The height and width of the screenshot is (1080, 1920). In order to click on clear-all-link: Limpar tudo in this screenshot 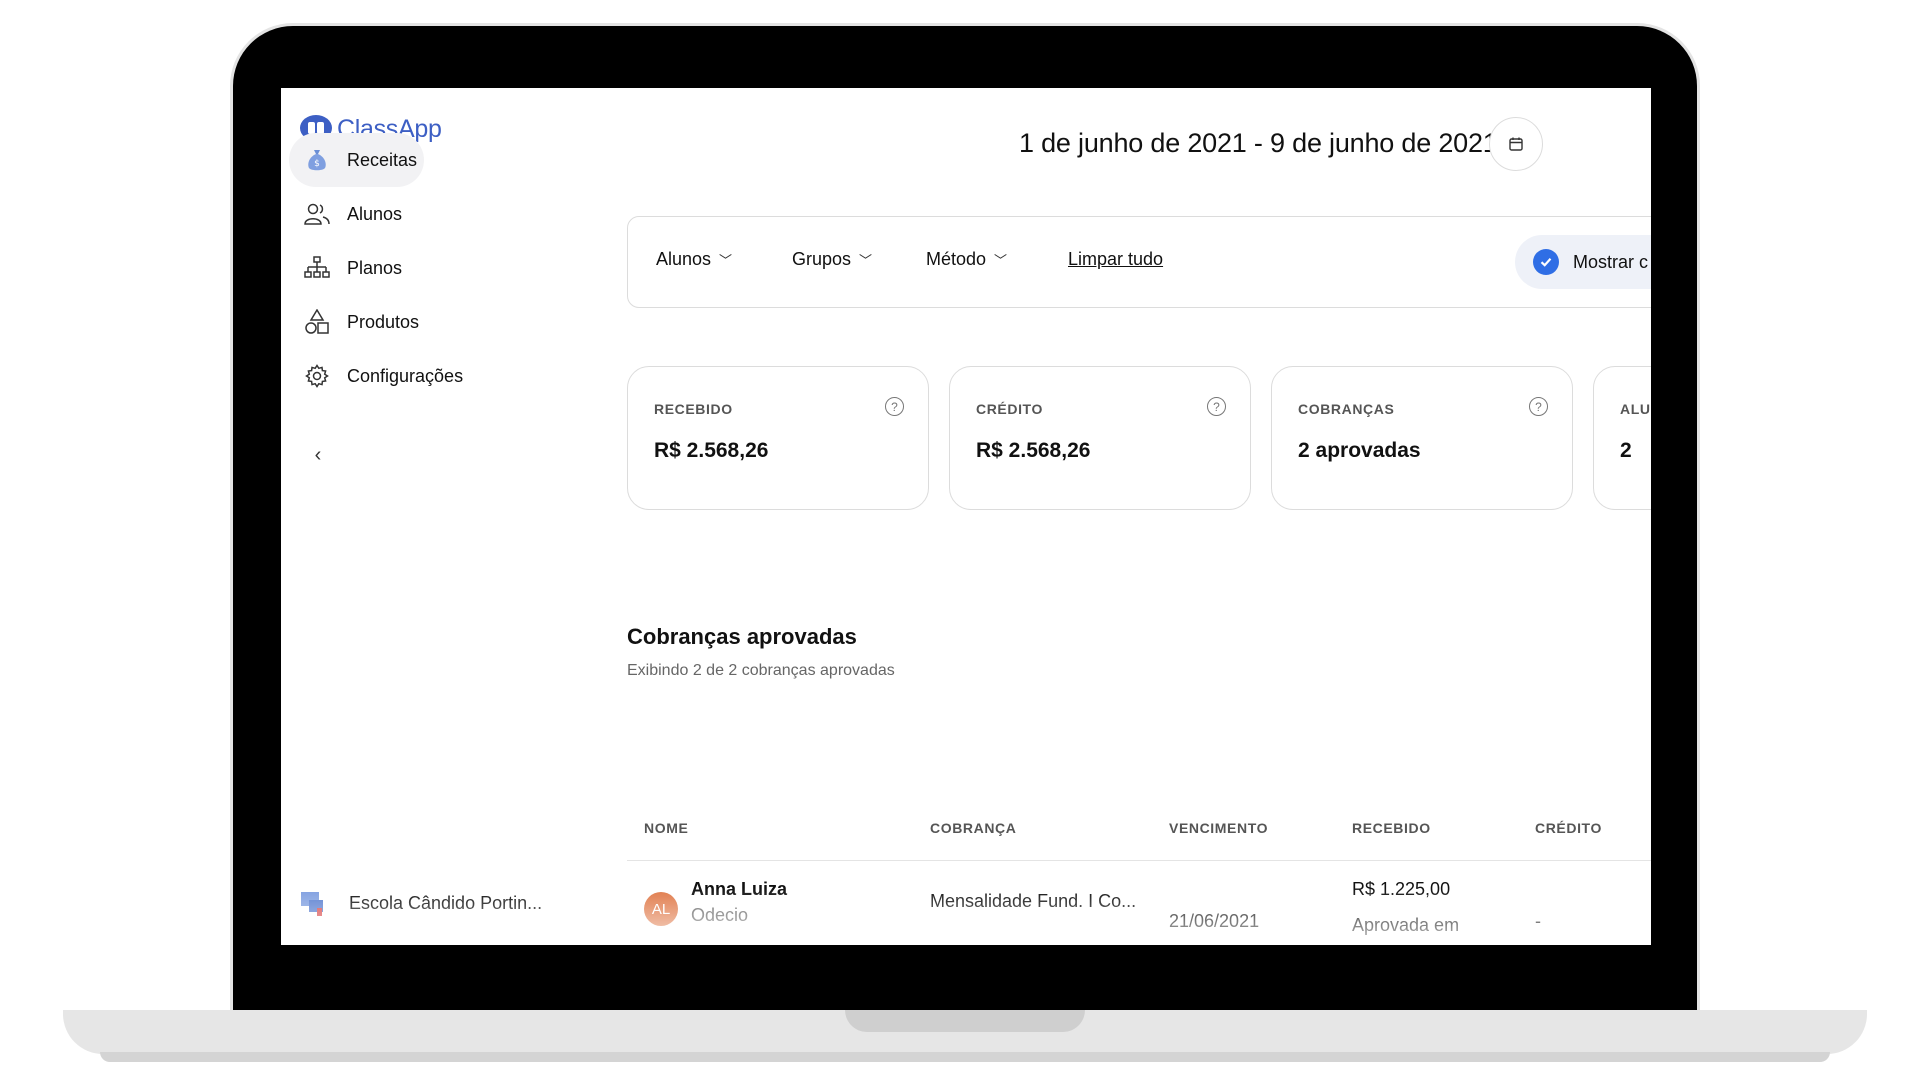, I will do `click(1115, 259)`.